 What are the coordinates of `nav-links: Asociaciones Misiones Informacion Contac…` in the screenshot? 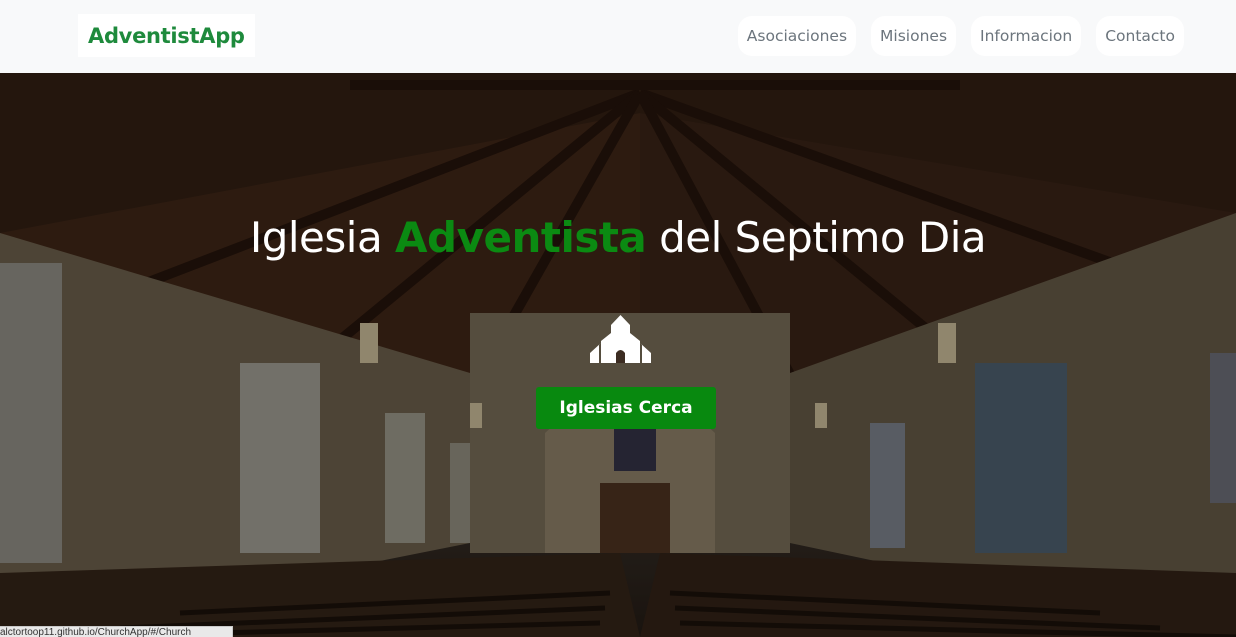 It's located at (960, 36).